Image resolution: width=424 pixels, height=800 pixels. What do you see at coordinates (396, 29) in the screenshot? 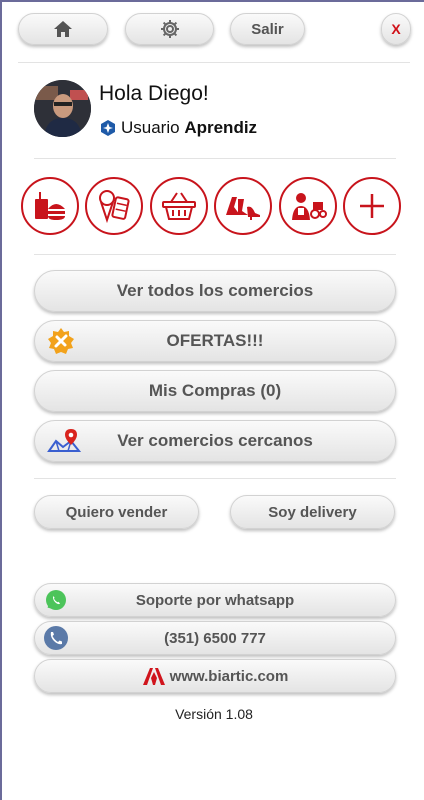
I see `close-button: X` at bounding box center [396, 29].